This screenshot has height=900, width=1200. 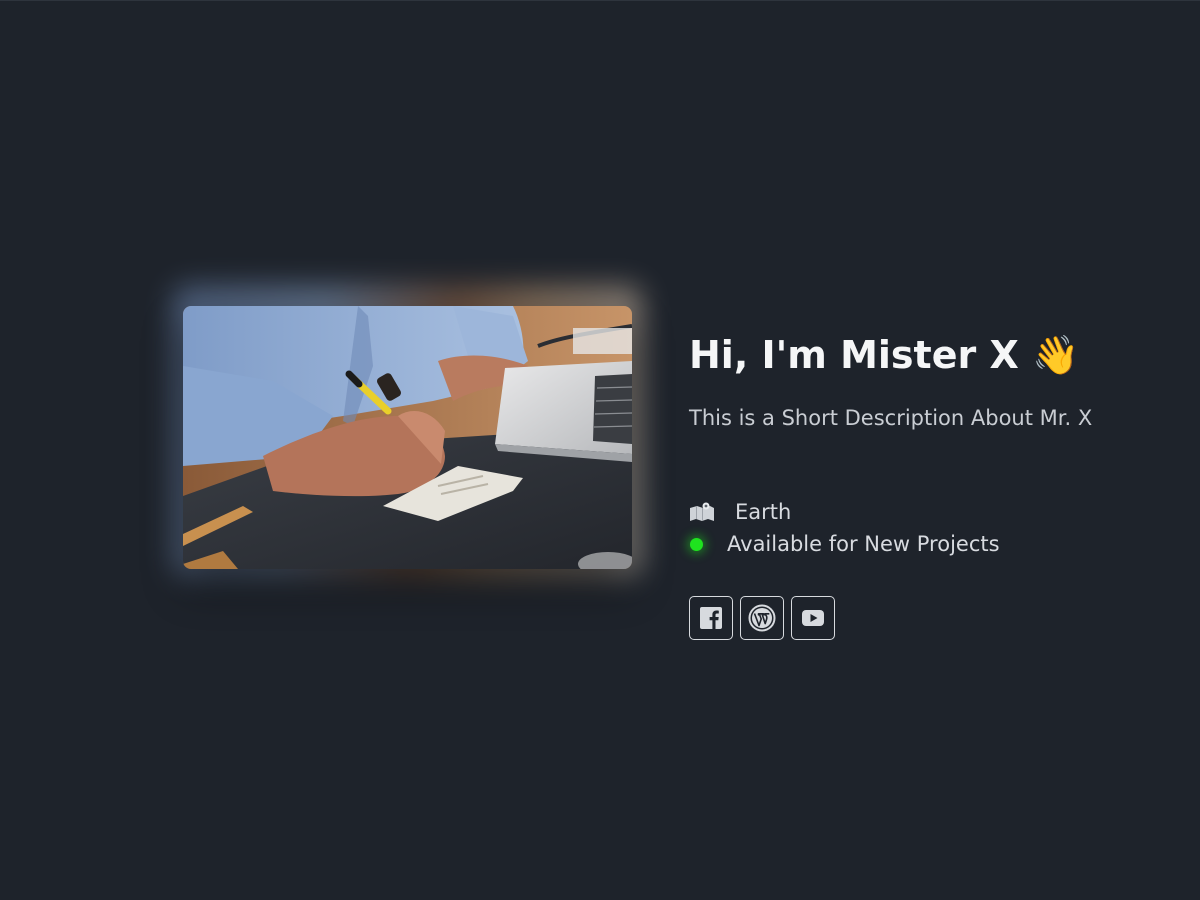 What do you see at coordinates (763, 512) in the screenshot?
I see `location-text: Earth` at bounding box center [763, 512].